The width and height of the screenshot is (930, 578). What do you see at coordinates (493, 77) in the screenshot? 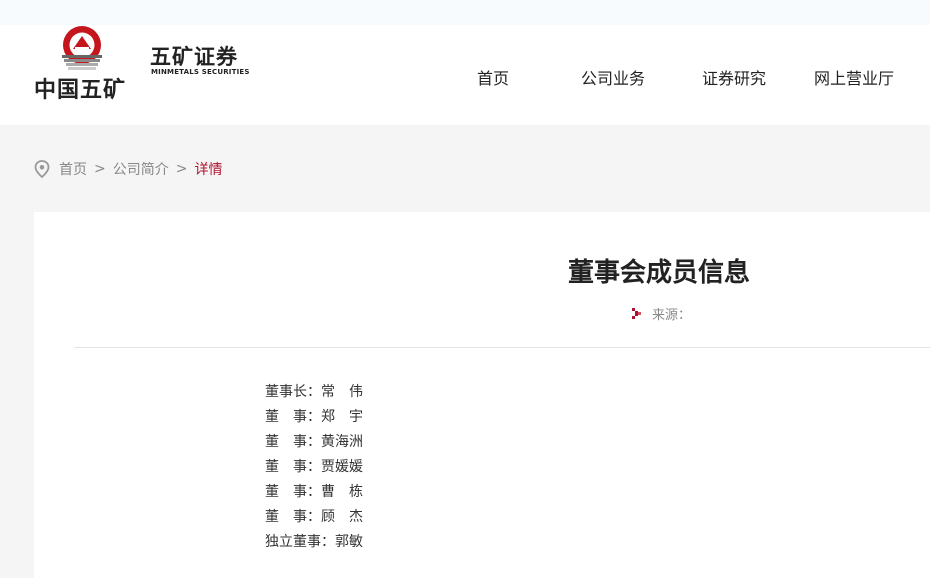
I see `nav-item-home: 首页` at bounding box center [493, 77].